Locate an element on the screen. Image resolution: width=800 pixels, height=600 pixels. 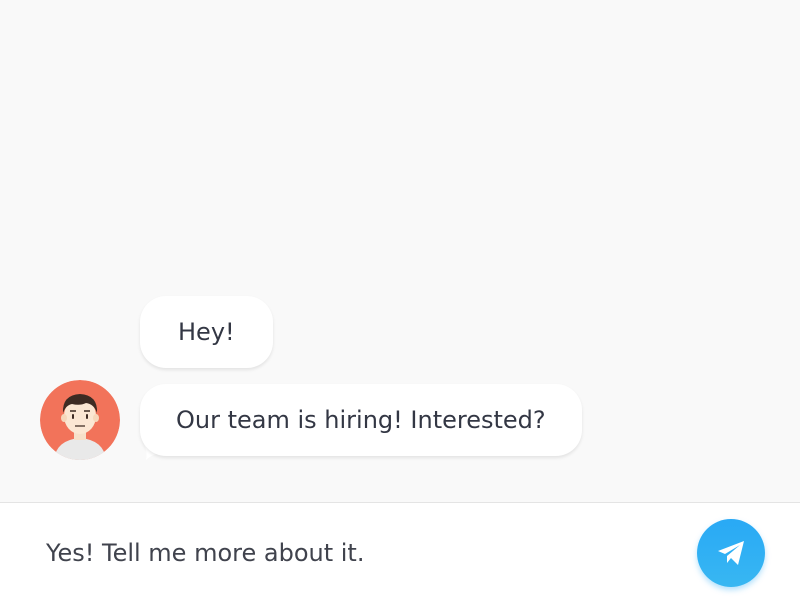
message-bubble: Hey! is located at coordinates (206, 332).